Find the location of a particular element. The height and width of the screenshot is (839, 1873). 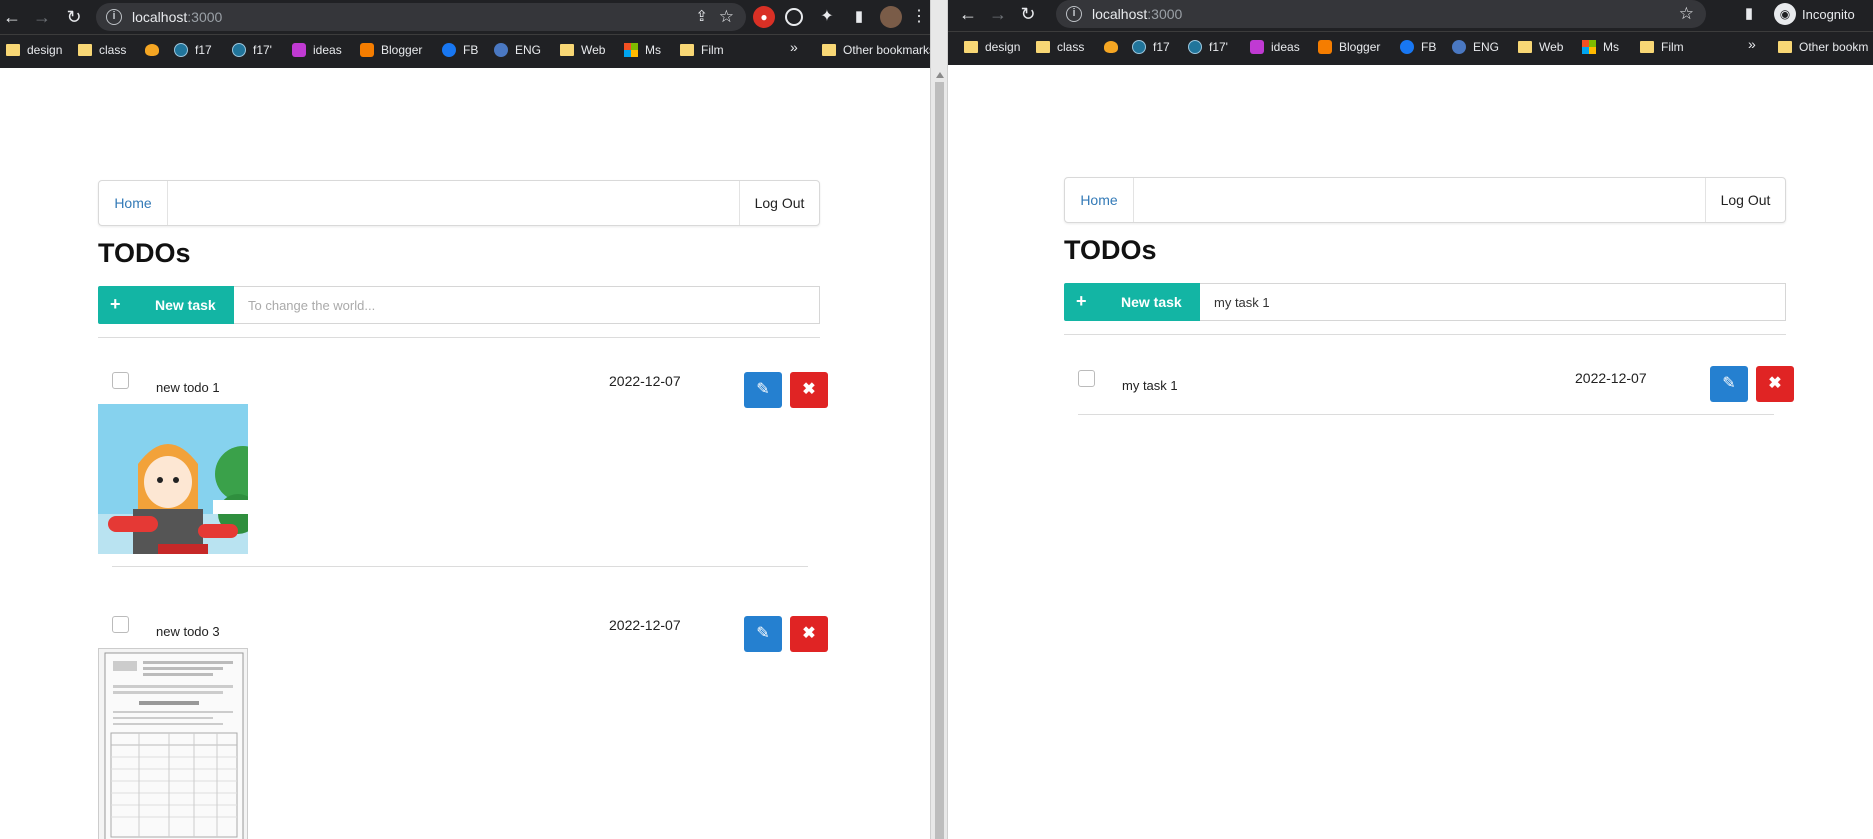

extension-target-icon is located at coordinates (794, 17).